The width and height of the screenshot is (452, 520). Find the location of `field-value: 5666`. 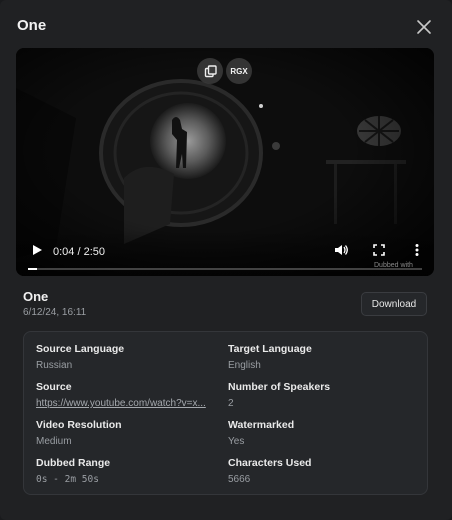

field-value: 5666 is located at coordinates (239, 479).